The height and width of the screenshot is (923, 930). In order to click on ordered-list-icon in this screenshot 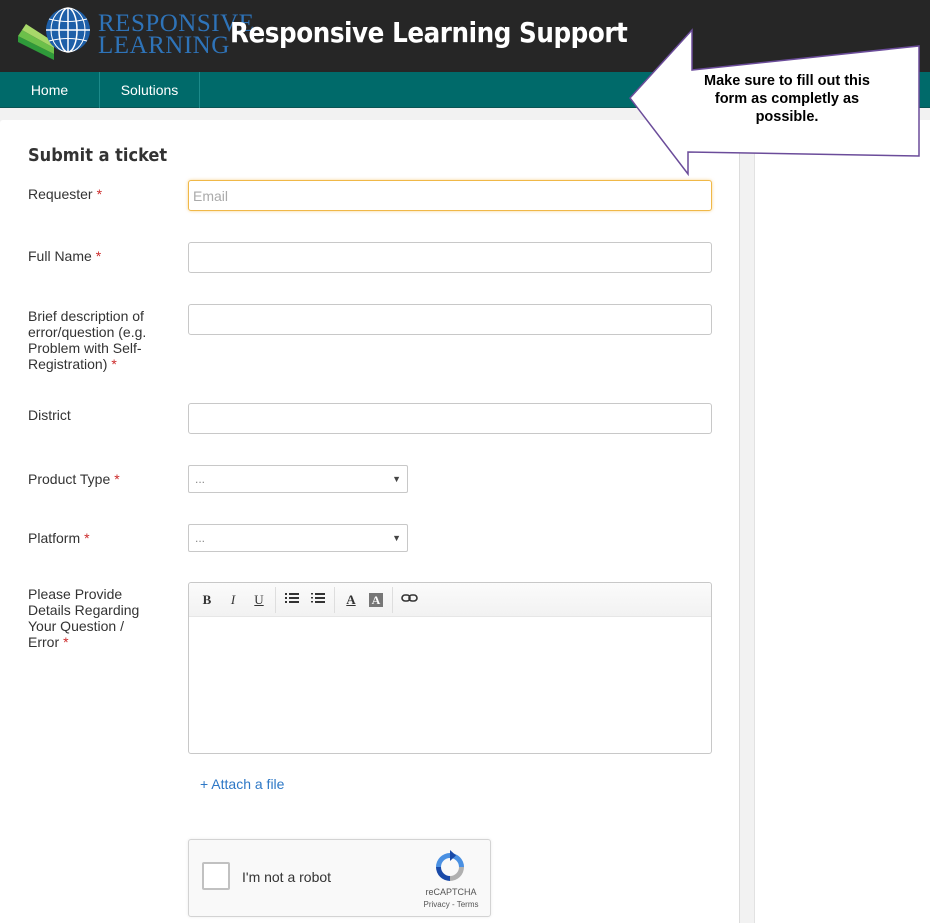, I will do `click(318, 598)`.